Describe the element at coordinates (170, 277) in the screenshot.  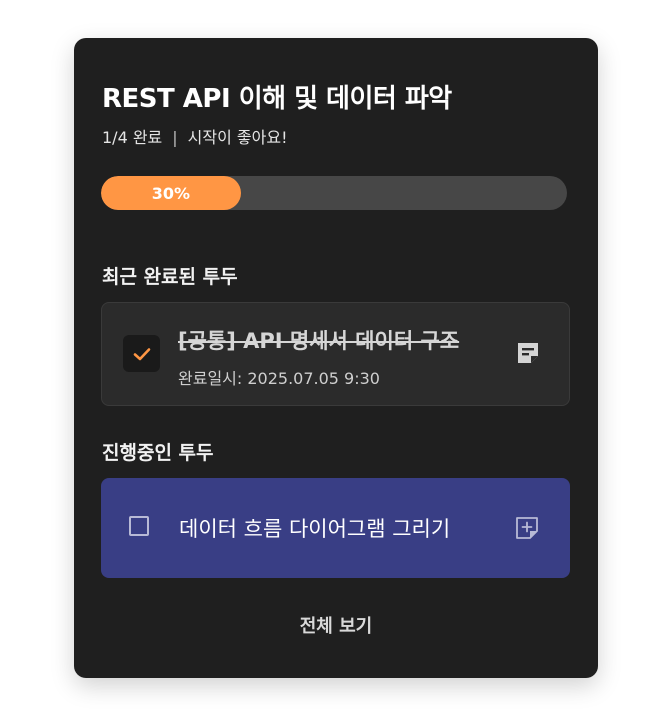
I see `recent-done-heading: 최근 완료된 투두` at that location.